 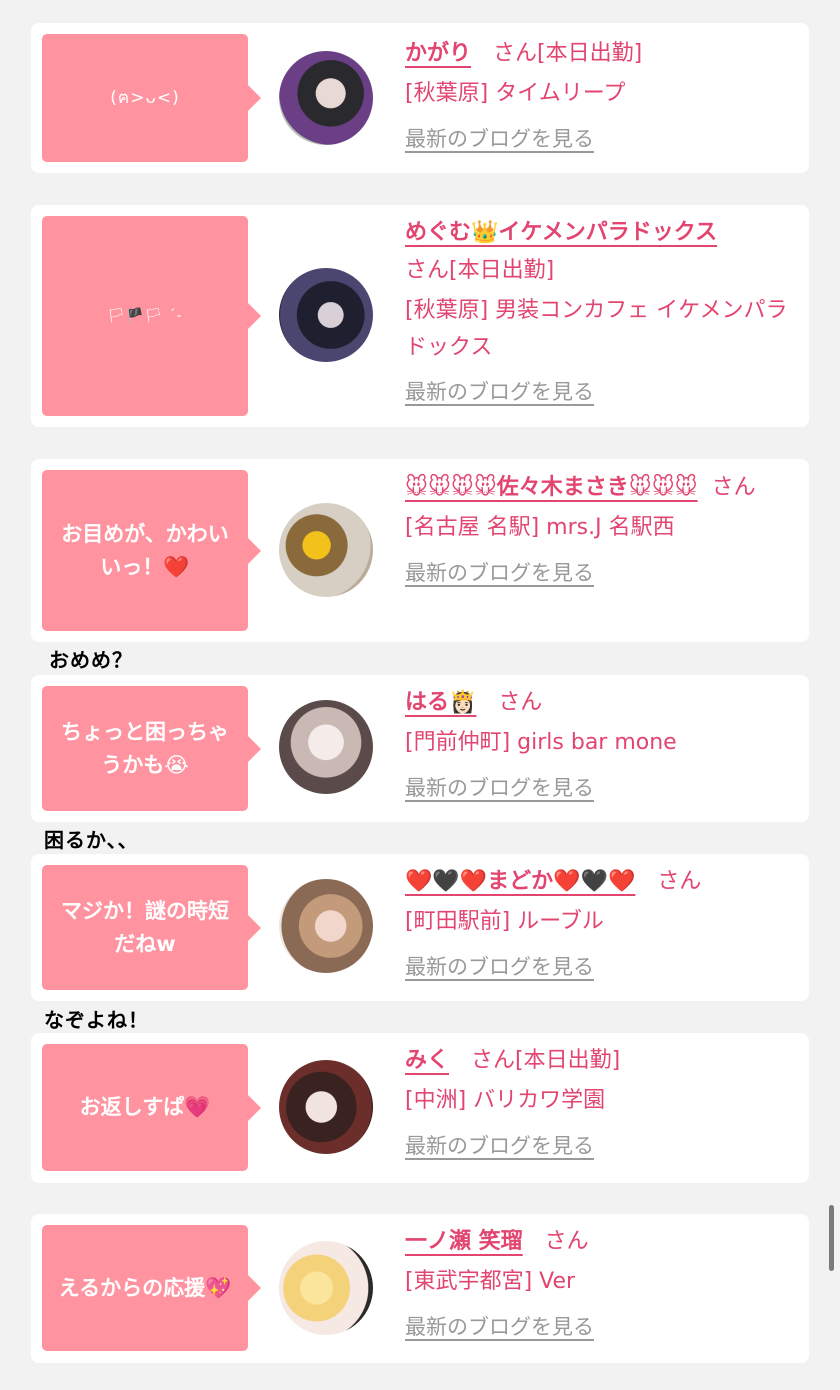 I want to click on message-text: (ฅ>ᴗ<), so click(x=145, y=97).